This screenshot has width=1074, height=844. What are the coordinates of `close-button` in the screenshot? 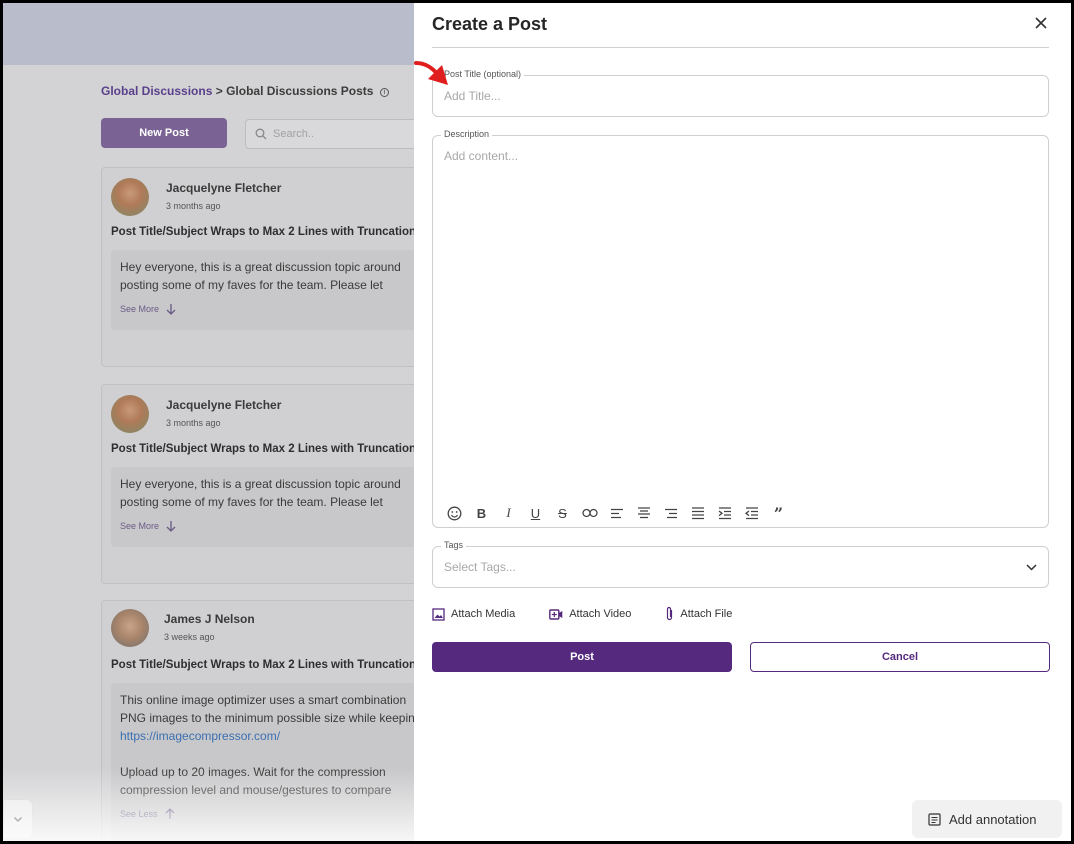 It's located at (1041, 23).